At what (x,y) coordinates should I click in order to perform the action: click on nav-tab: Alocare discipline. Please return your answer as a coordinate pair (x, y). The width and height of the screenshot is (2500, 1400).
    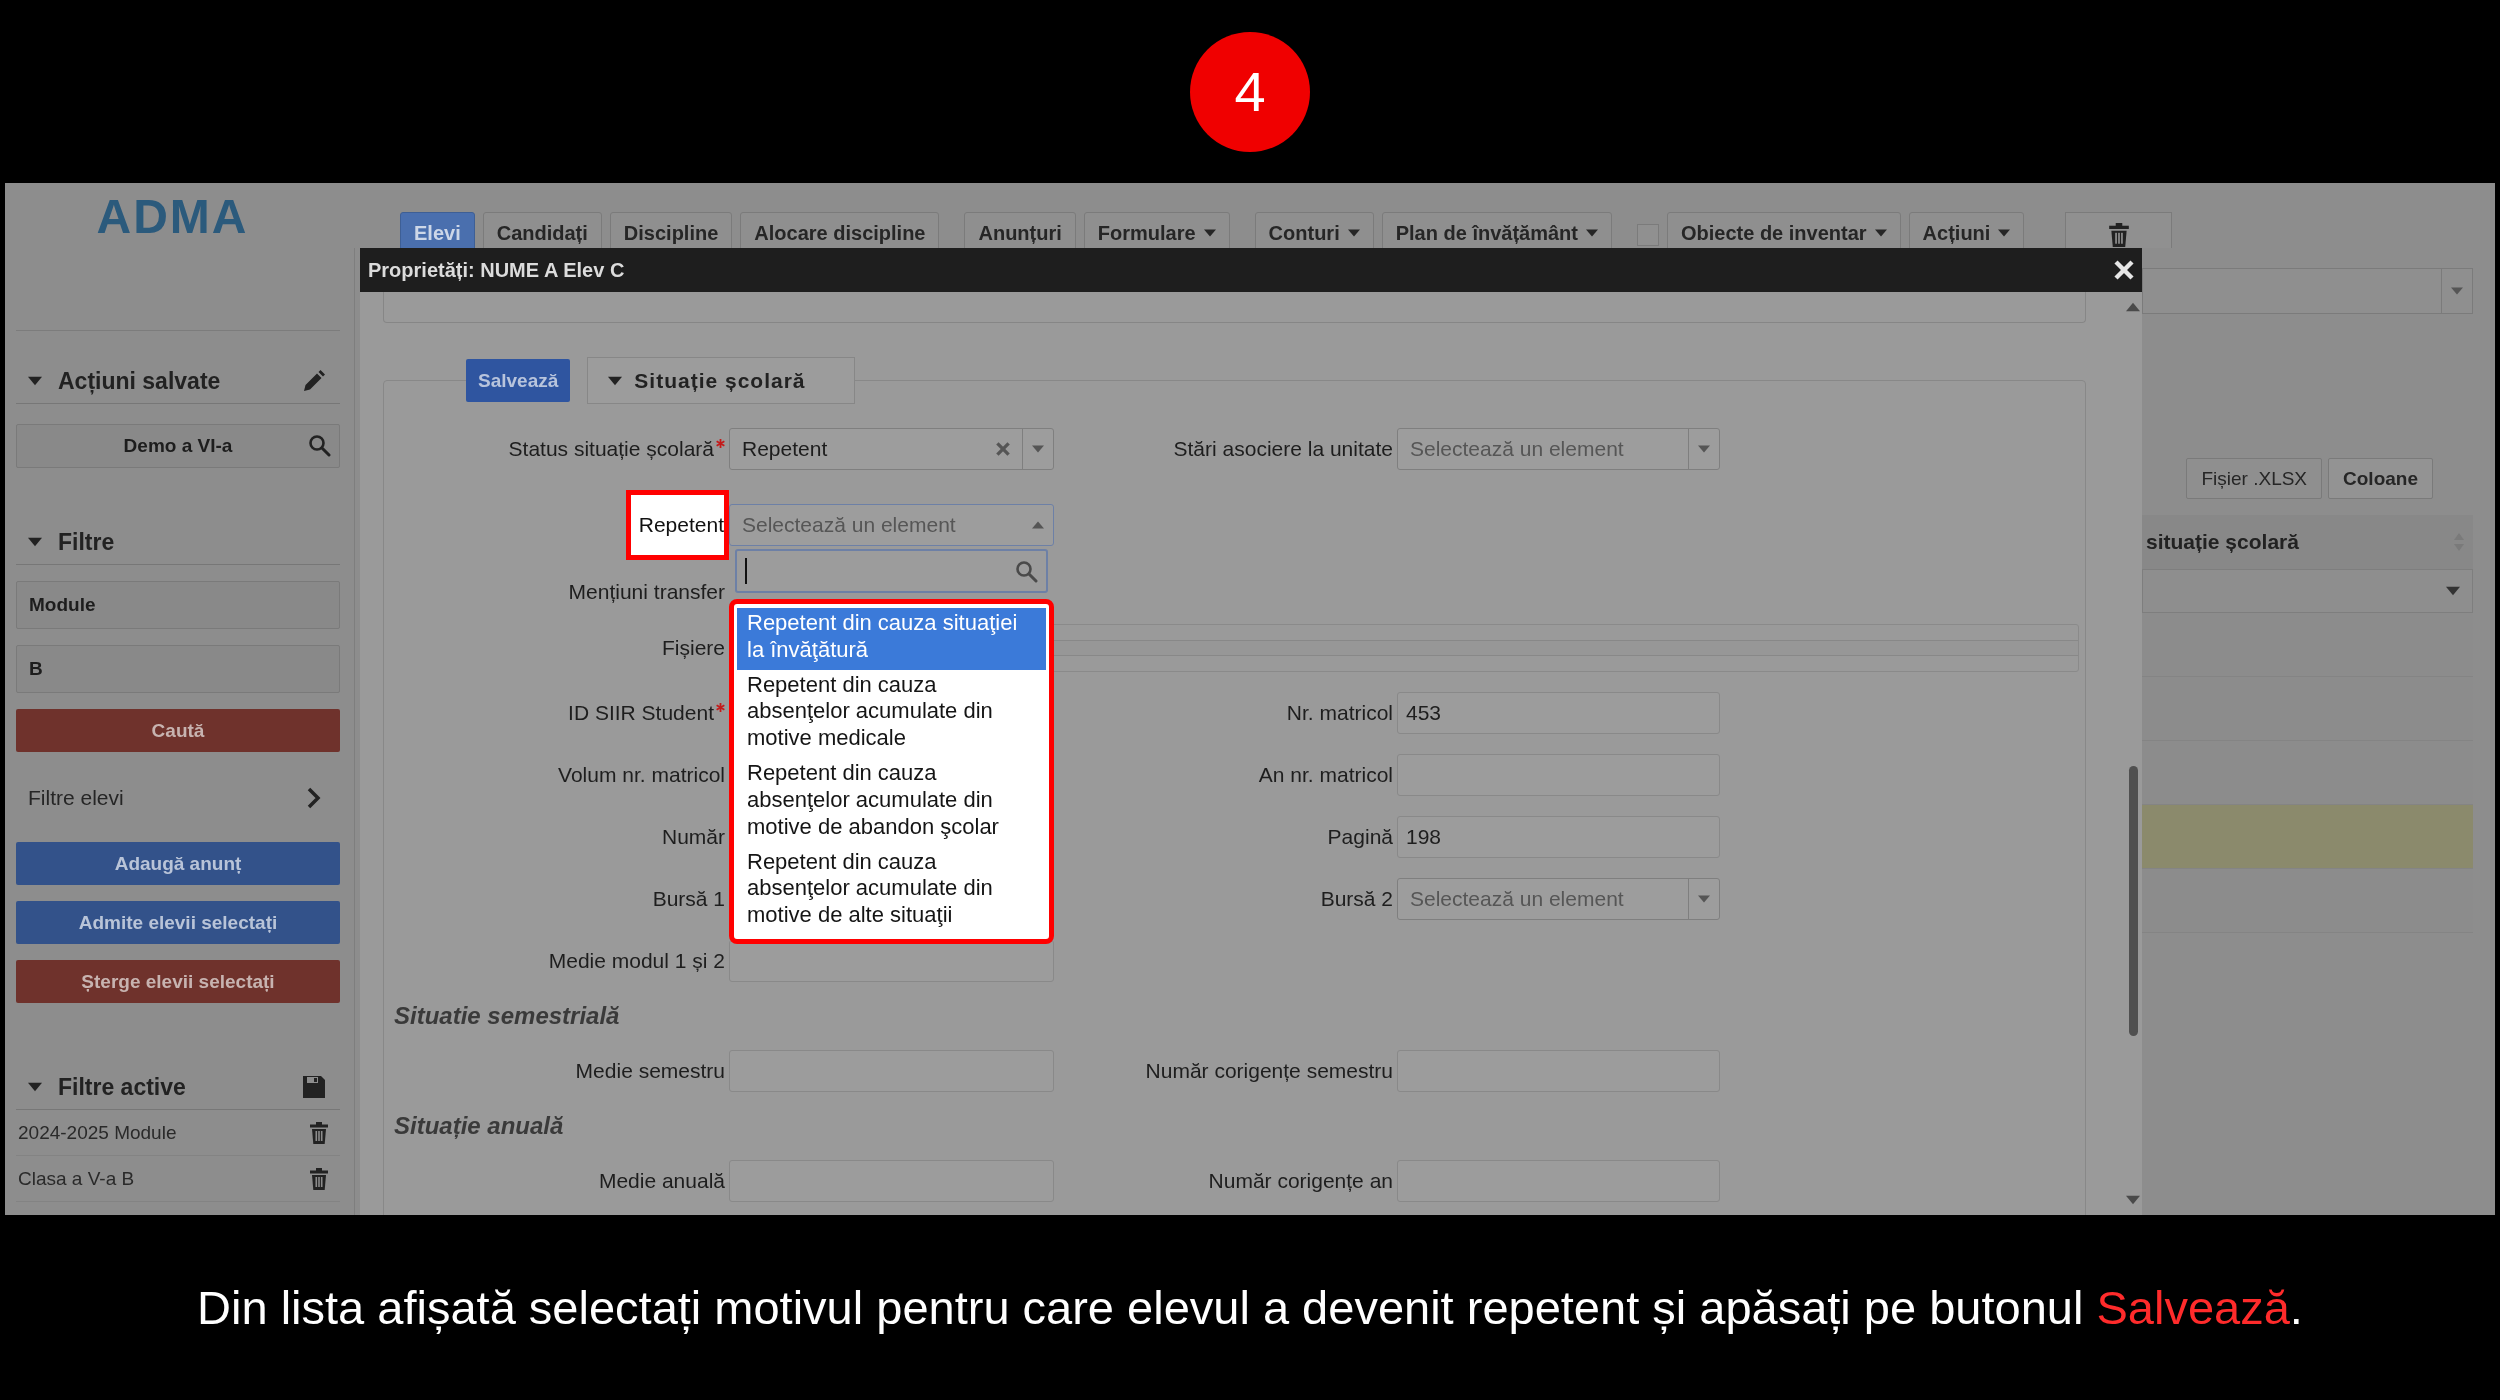
    Looking at the image, I should click on (840, 230).